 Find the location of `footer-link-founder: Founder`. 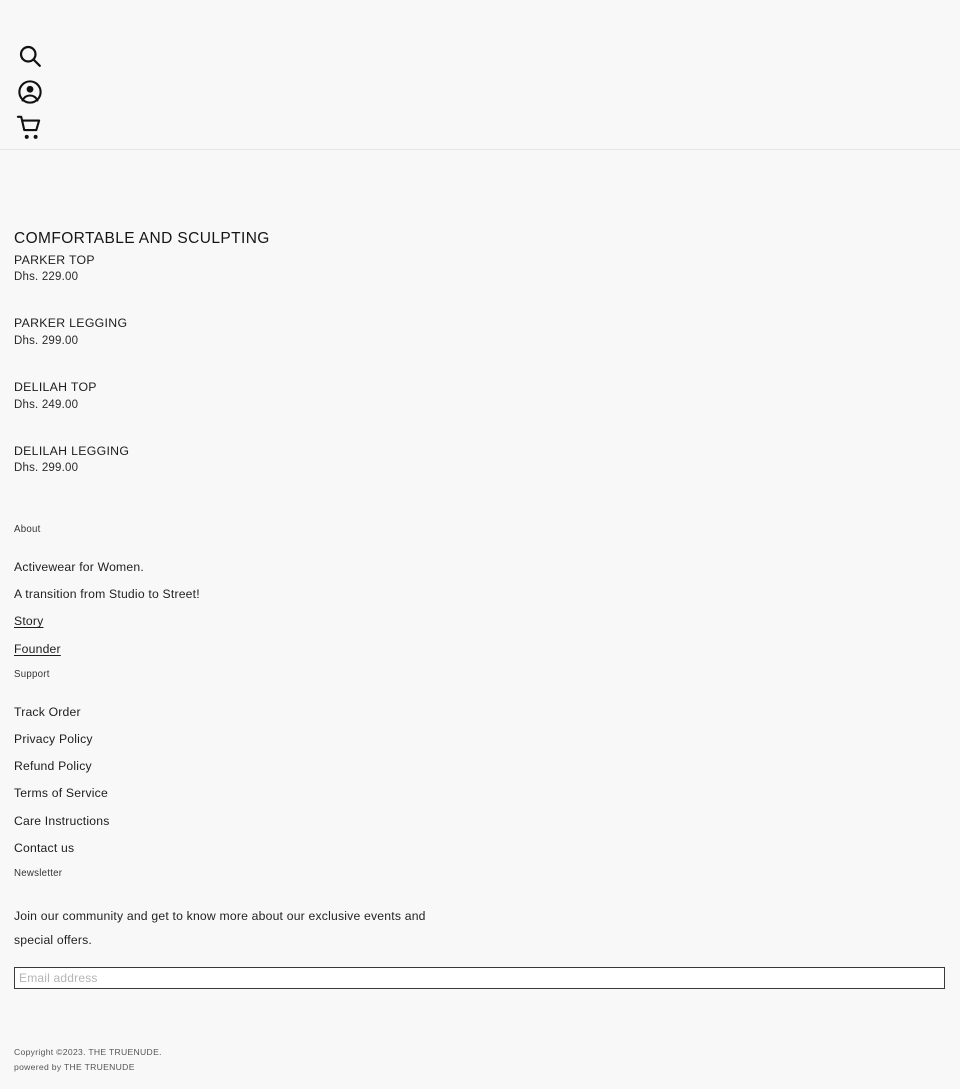

footer-link-founder: Founder is located at coordinates (37, 649).